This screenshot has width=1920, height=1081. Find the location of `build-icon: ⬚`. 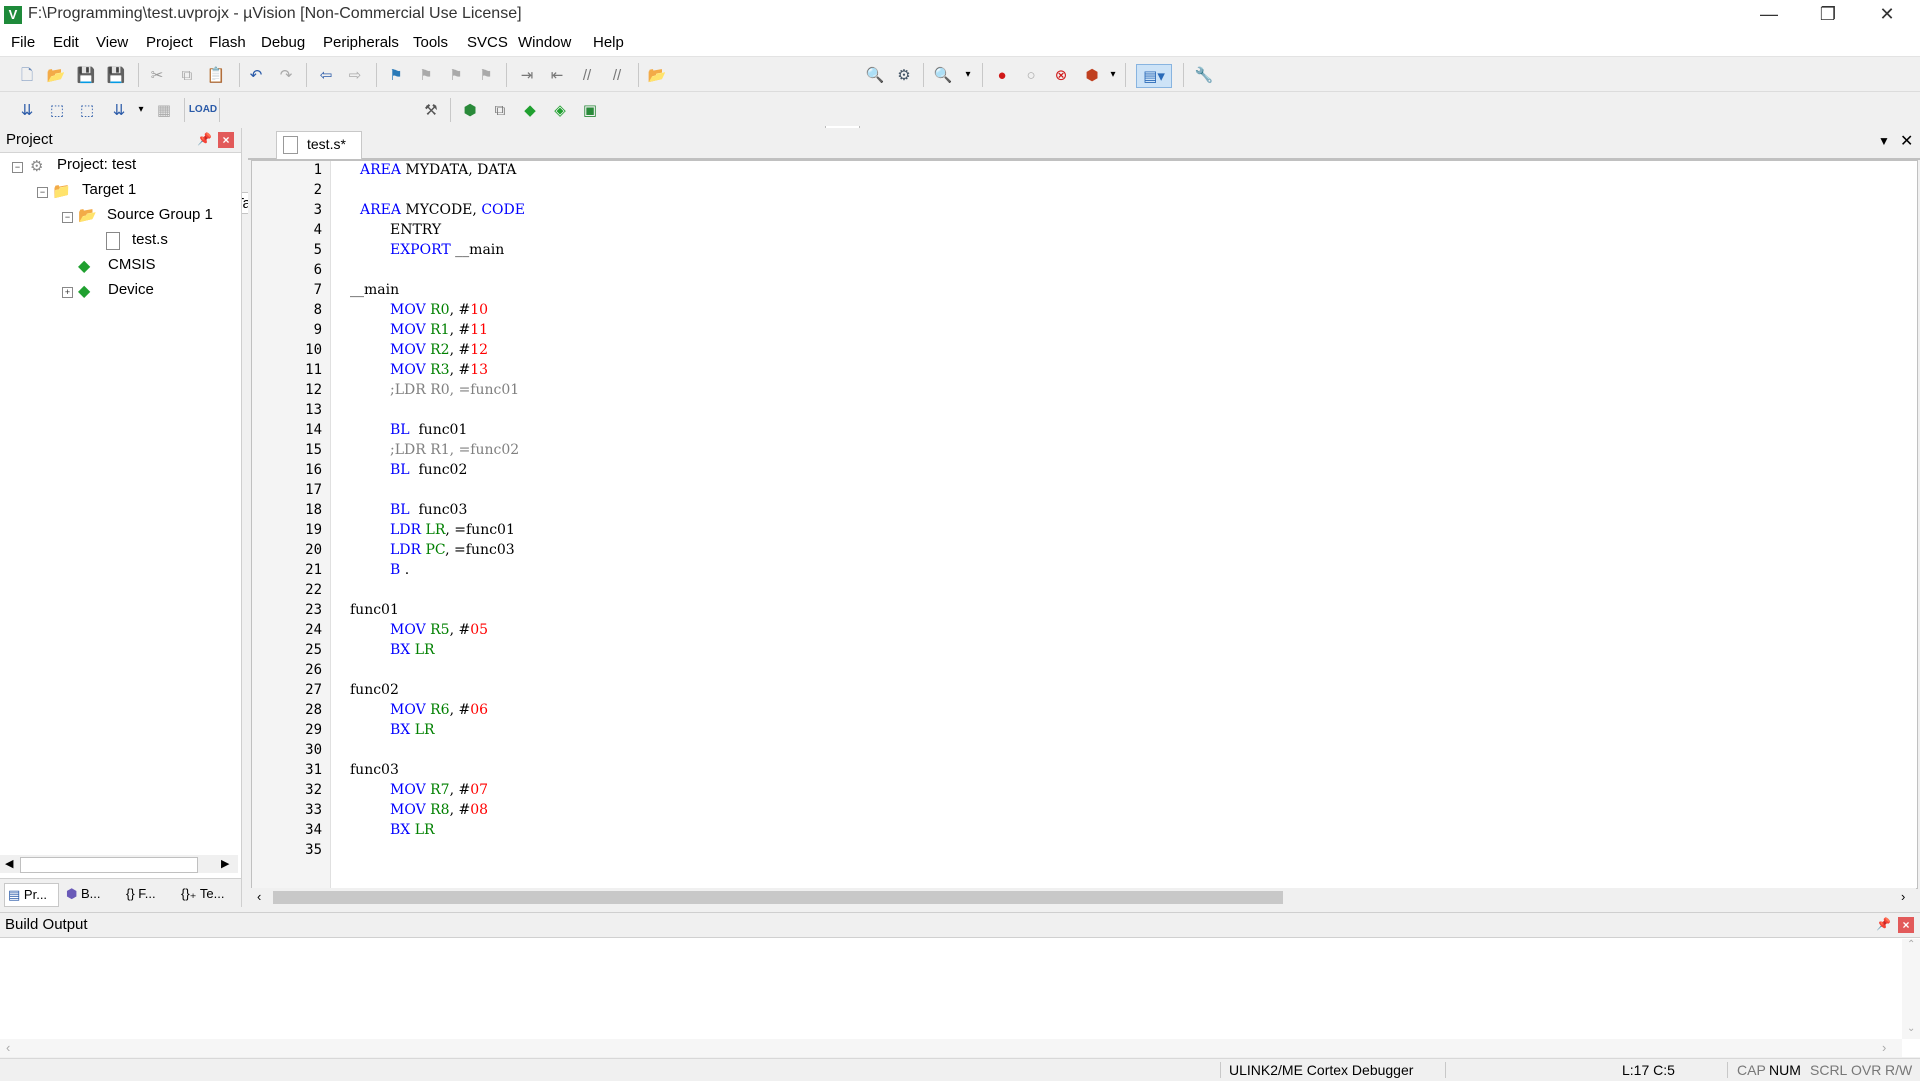

build-icon: ⬚ is located at coordinates (57, 110).